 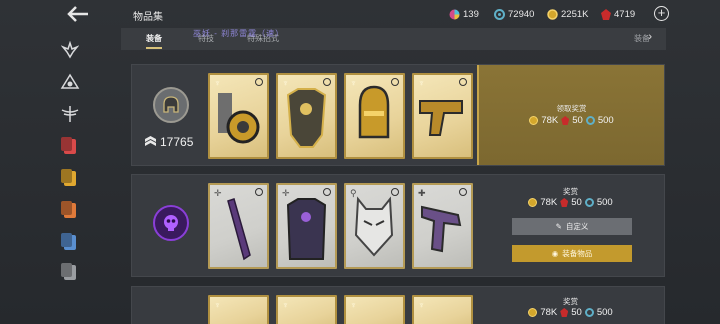 What do you see at coordinates (238, 226) in the screenshot?
I see `purple-blade-item: ✛` at bounding box center [238, 226].